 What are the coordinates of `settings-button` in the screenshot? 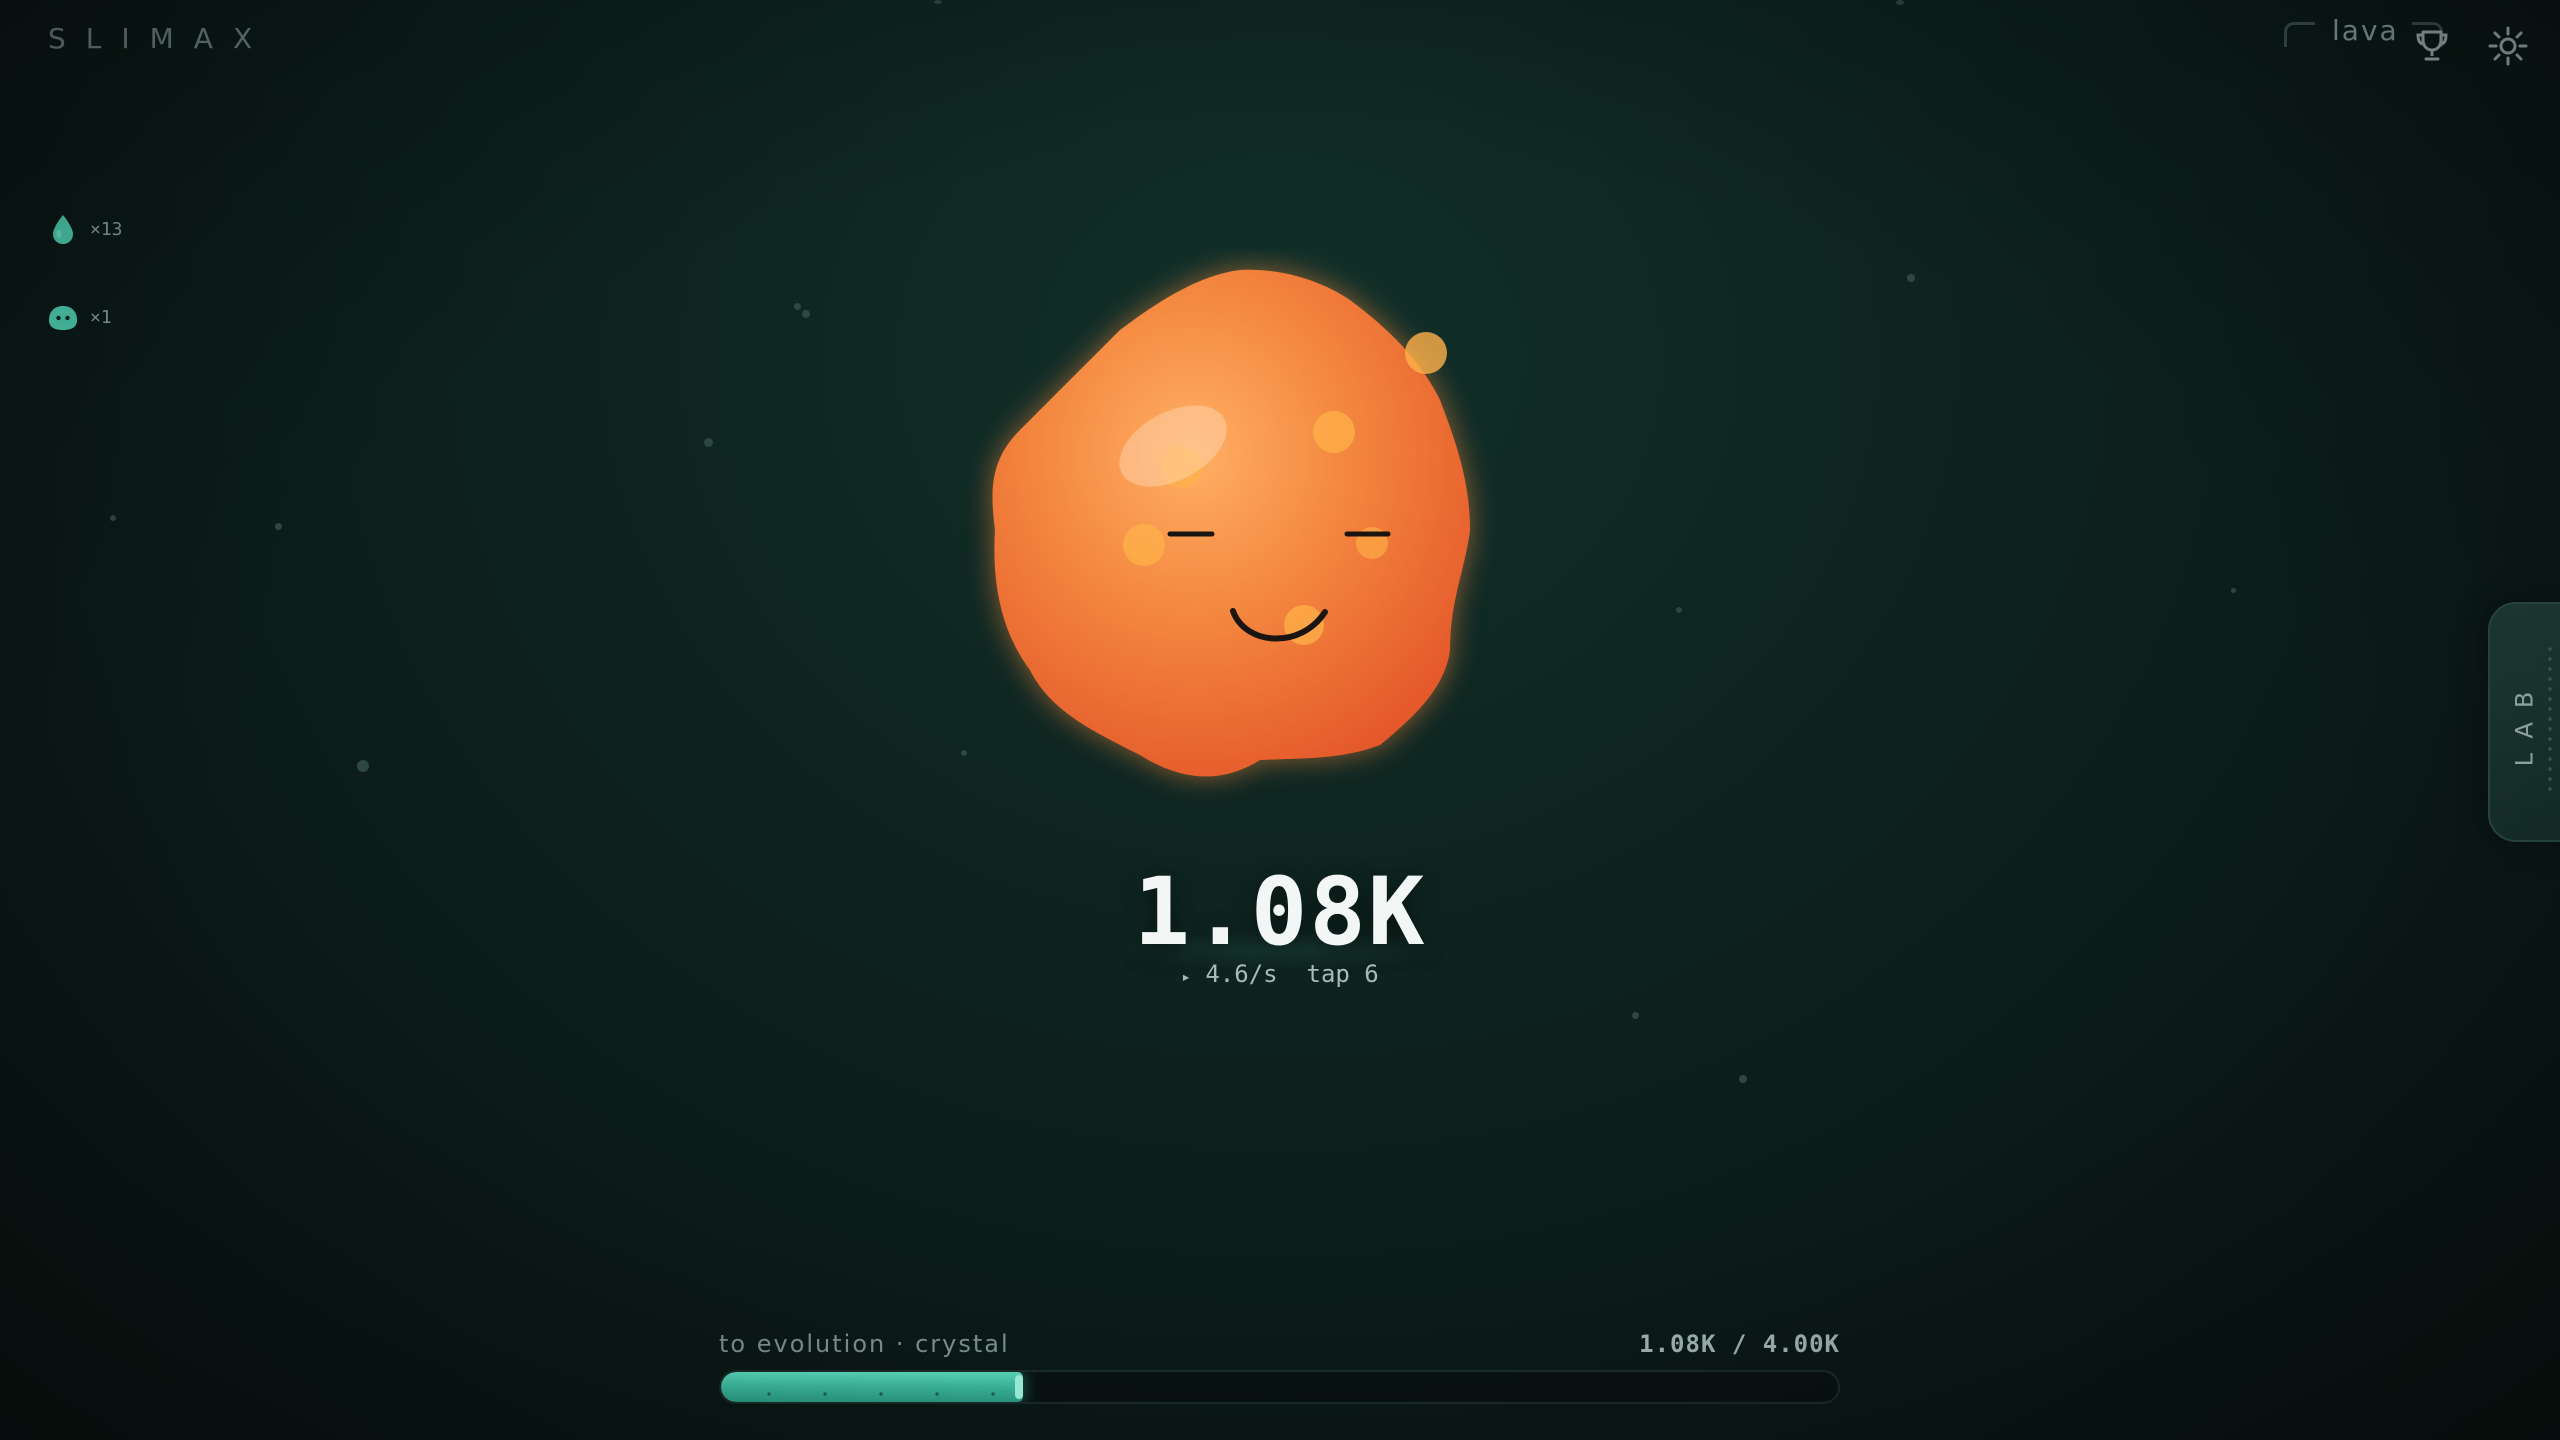 It's located at (2508, 46).